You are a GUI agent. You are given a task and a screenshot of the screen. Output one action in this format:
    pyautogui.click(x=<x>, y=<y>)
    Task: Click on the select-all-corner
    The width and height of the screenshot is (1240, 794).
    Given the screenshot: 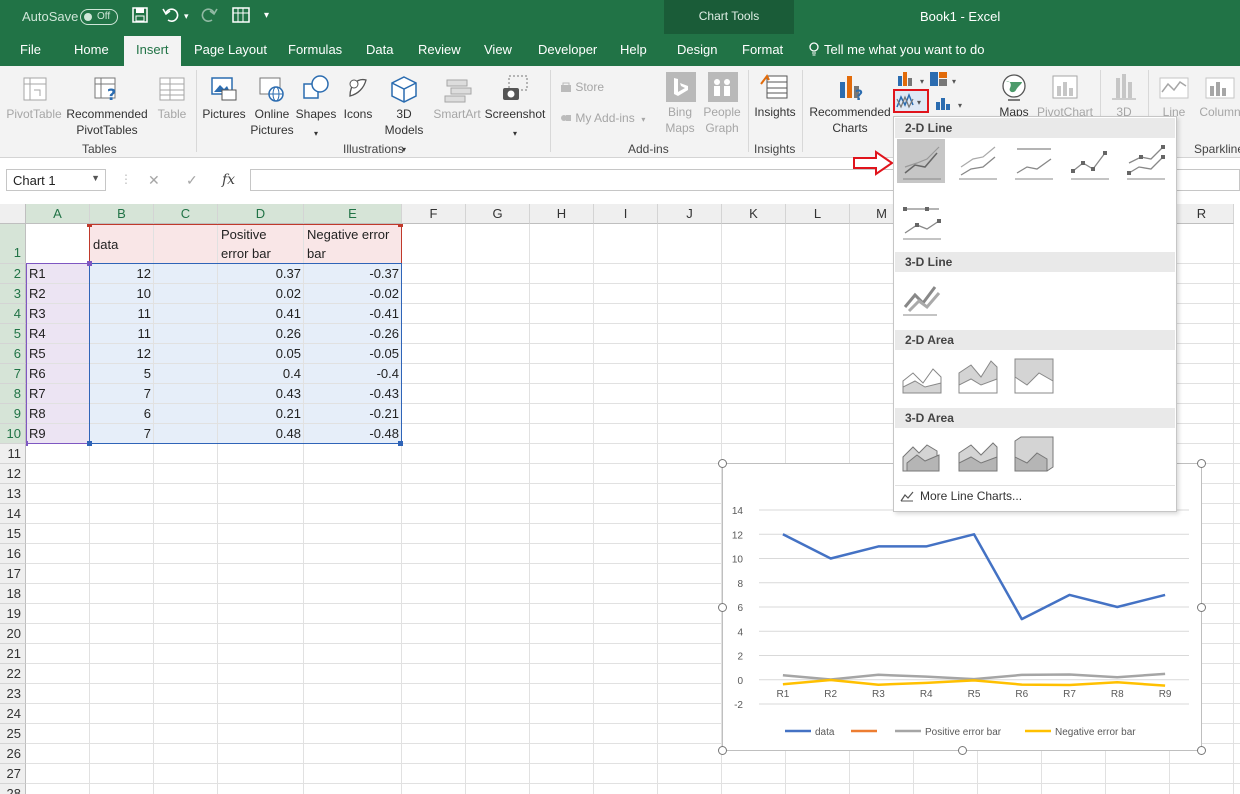 What is the action you would take?
    pyautogui.click(x=13, y=214)
    